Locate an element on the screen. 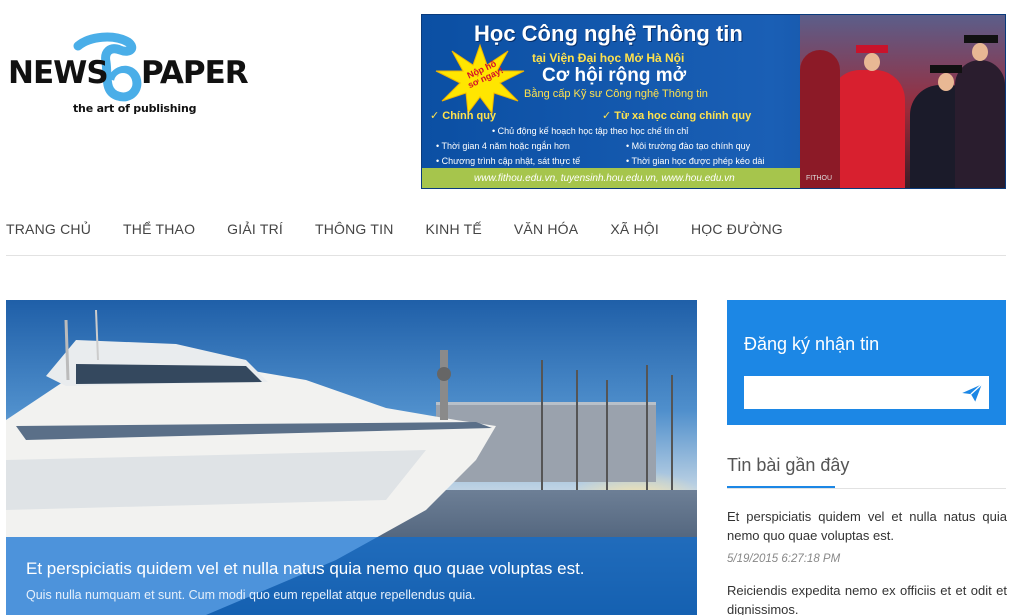 The width and height of the screenshot is (1013, 615). banner-line: • Môi trường đào tạo chính quy is located at coordinates (688, 146).